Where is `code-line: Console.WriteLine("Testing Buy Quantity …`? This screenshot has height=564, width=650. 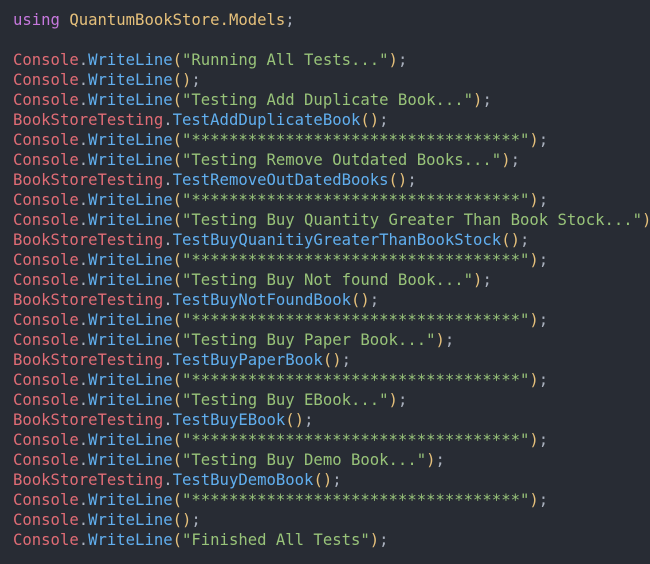
code-line: Console.WriteLine("Testing Buy Quantity … is located at coordinates (331, 220).